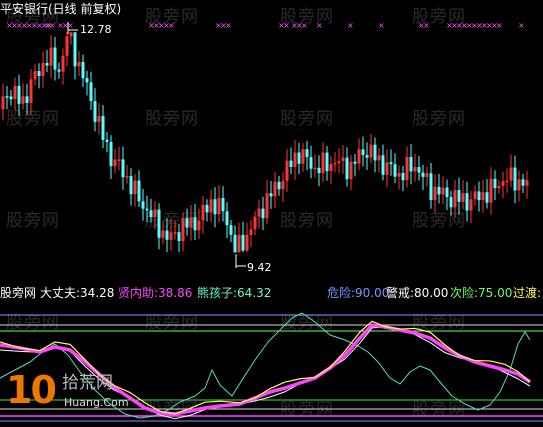 The image size is (543, 427). Describe the element at coordinates (87, 383) in the screenshot. I see `logo-text: 拾荒网` at that location.